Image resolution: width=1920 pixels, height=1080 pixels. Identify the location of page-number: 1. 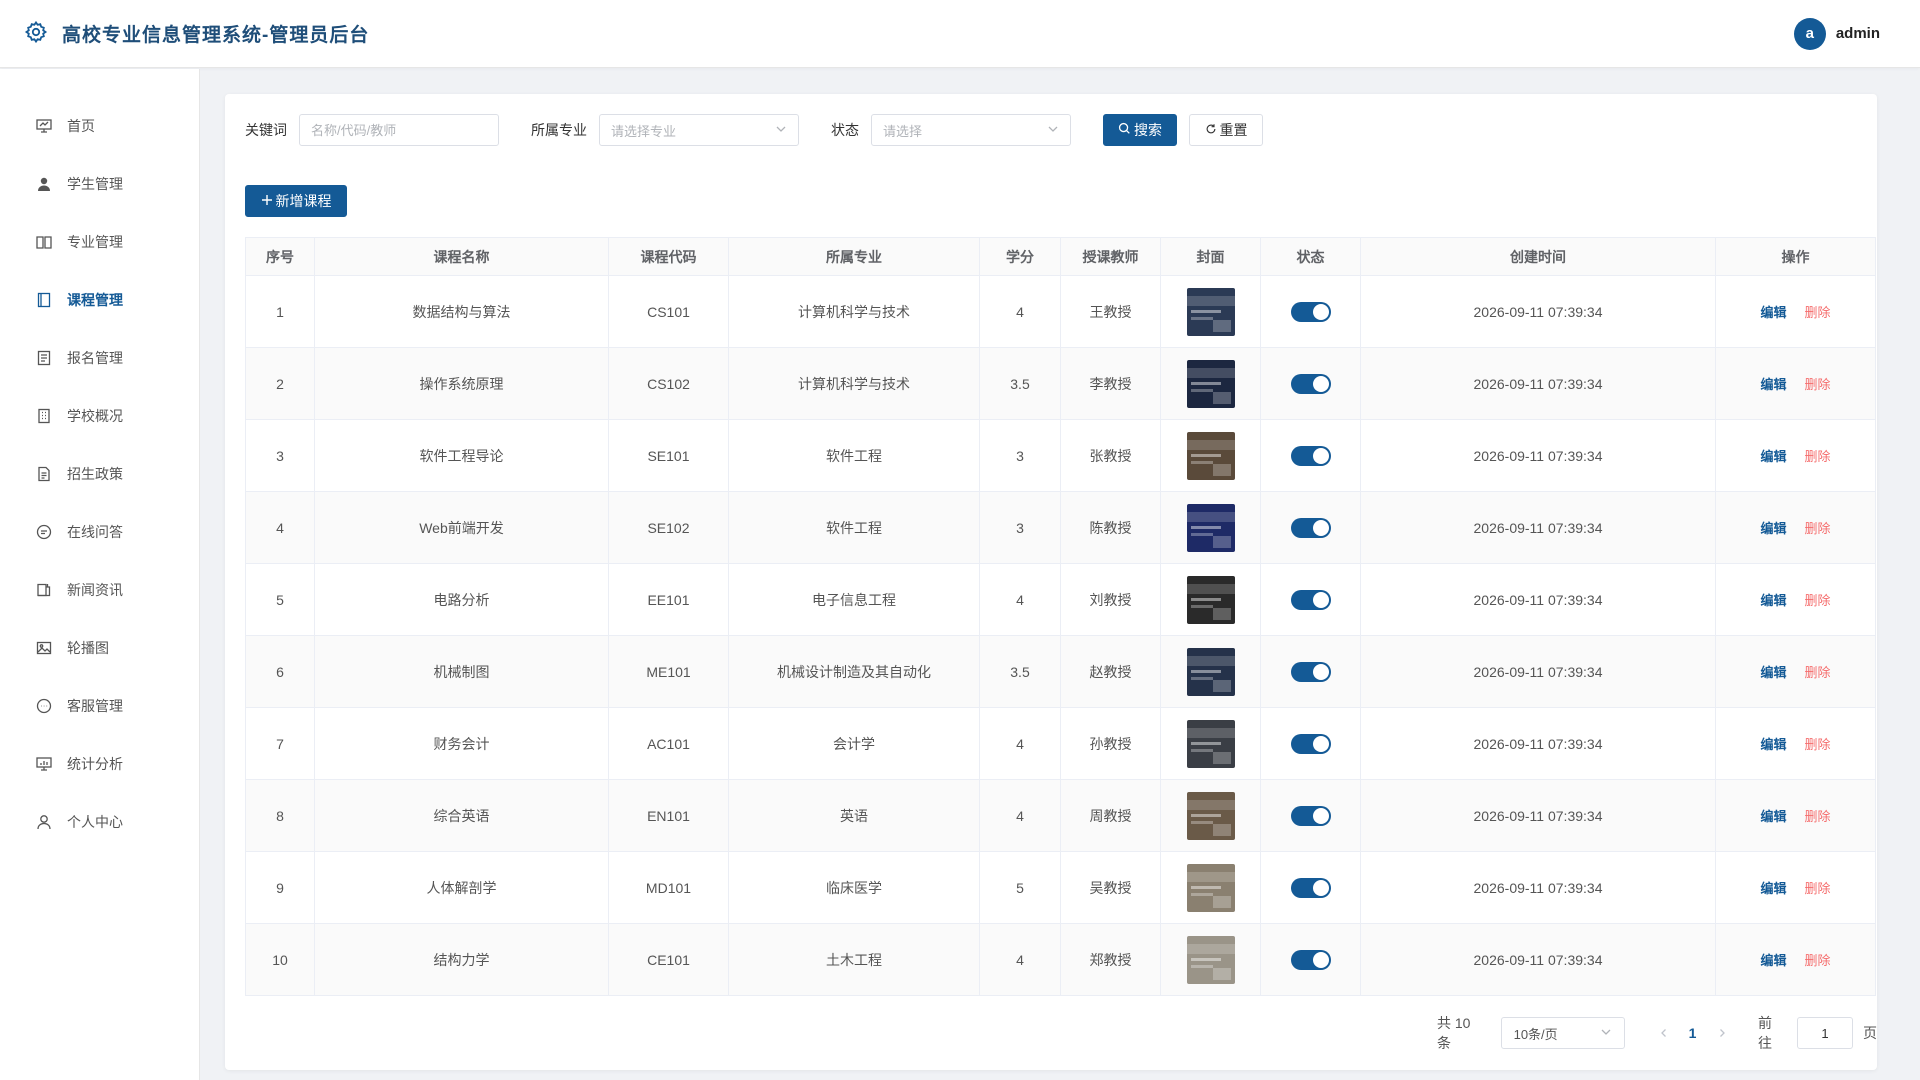
(1692, 1033).